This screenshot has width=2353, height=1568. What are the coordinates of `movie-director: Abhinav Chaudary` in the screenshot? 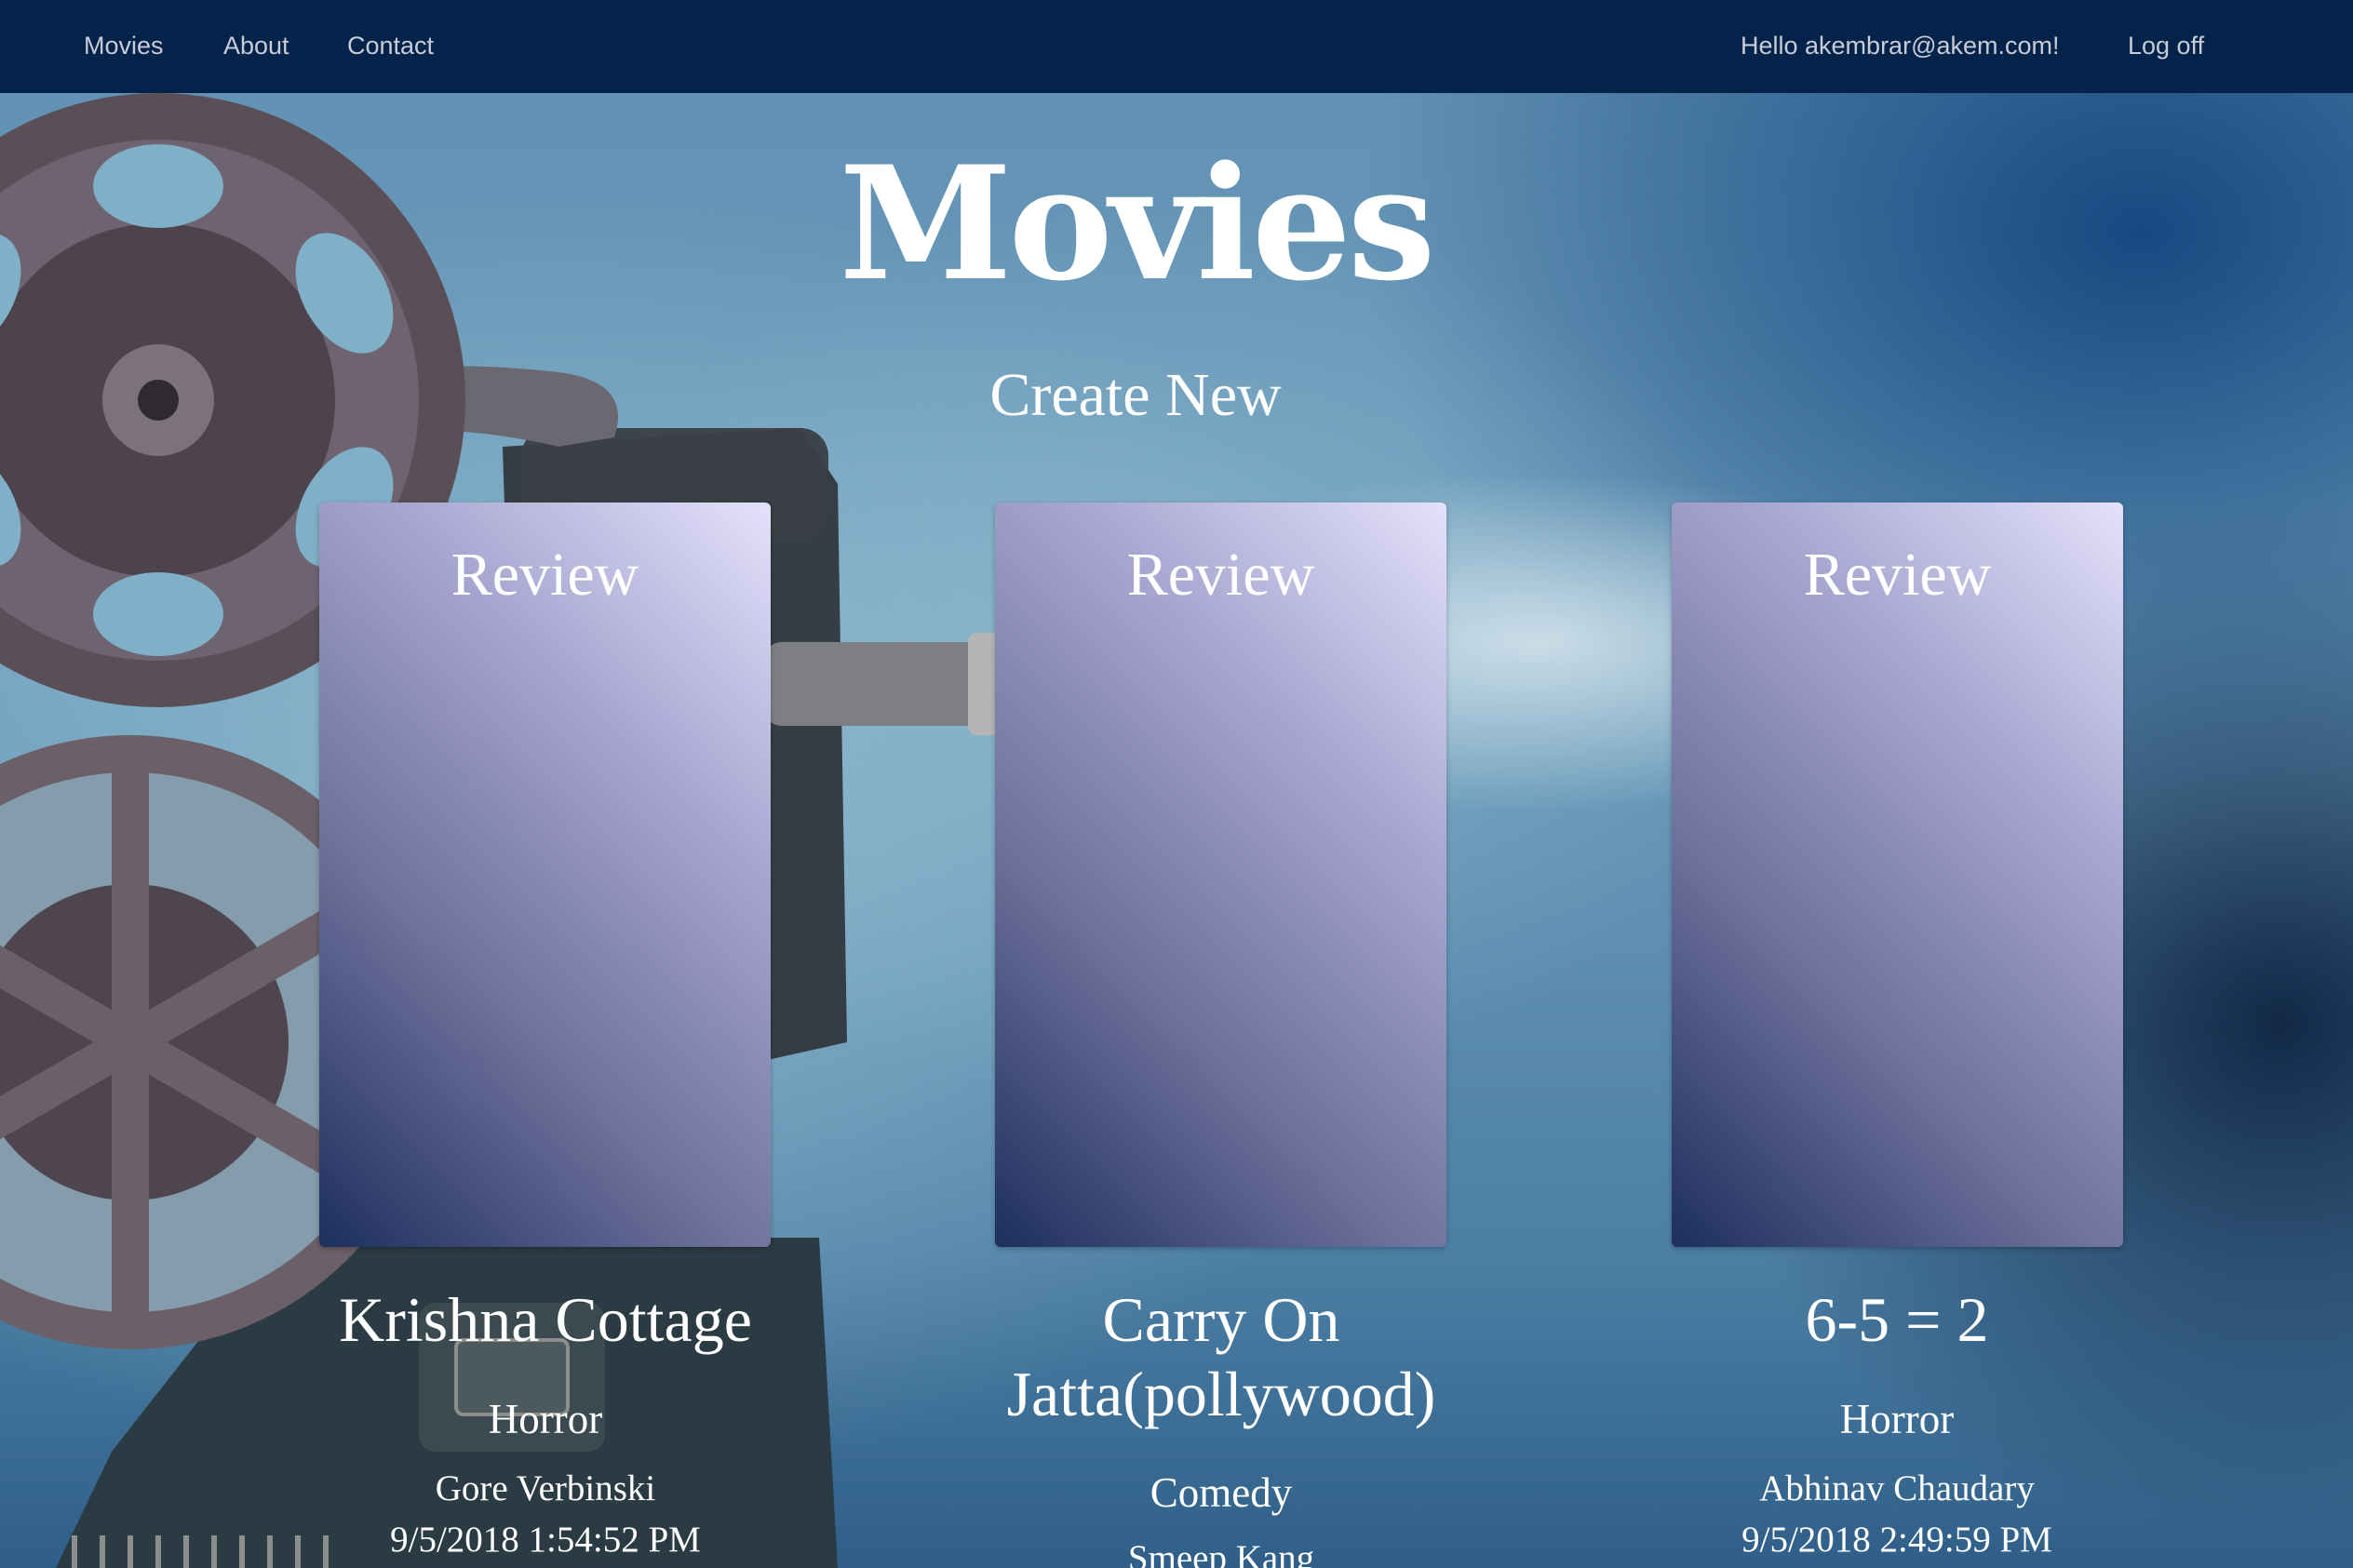 It's located at (1897, 1488).